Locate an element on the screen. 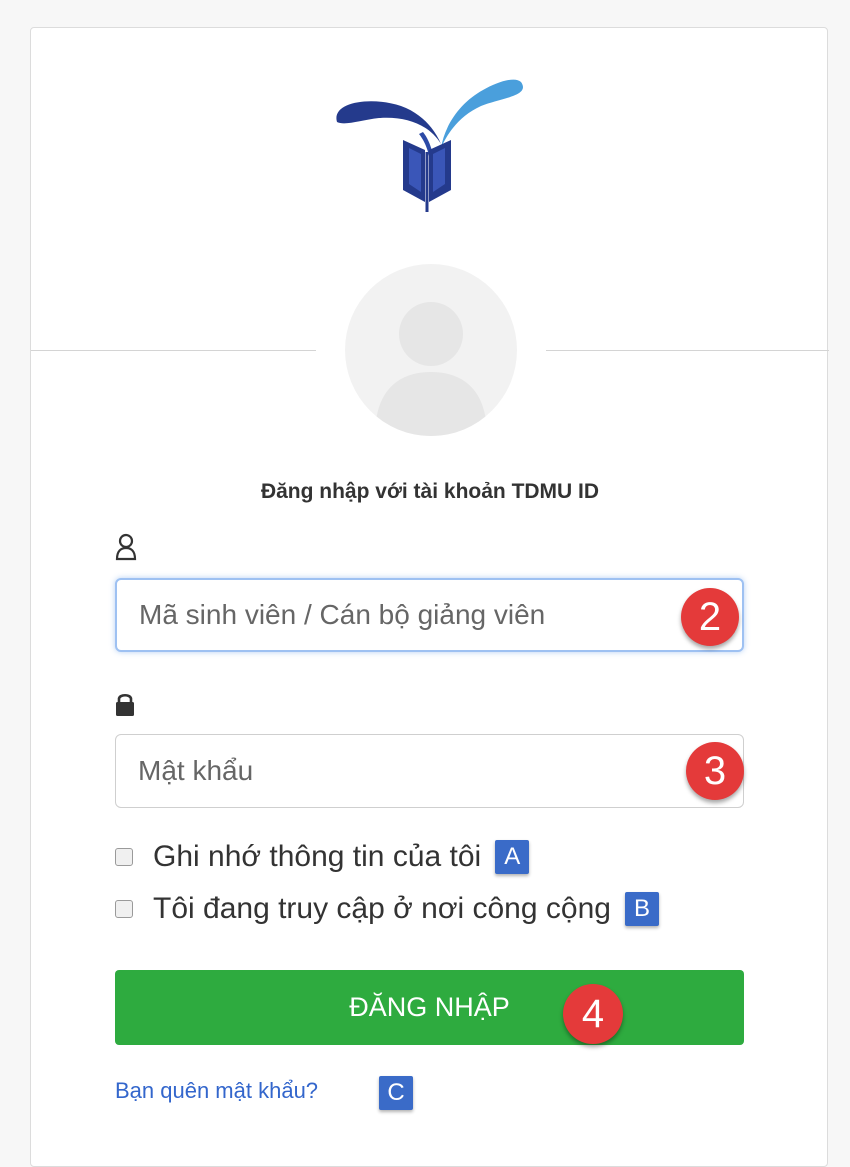 The image size is (850, 1167). divider-left is located at coordinates (173, 350).